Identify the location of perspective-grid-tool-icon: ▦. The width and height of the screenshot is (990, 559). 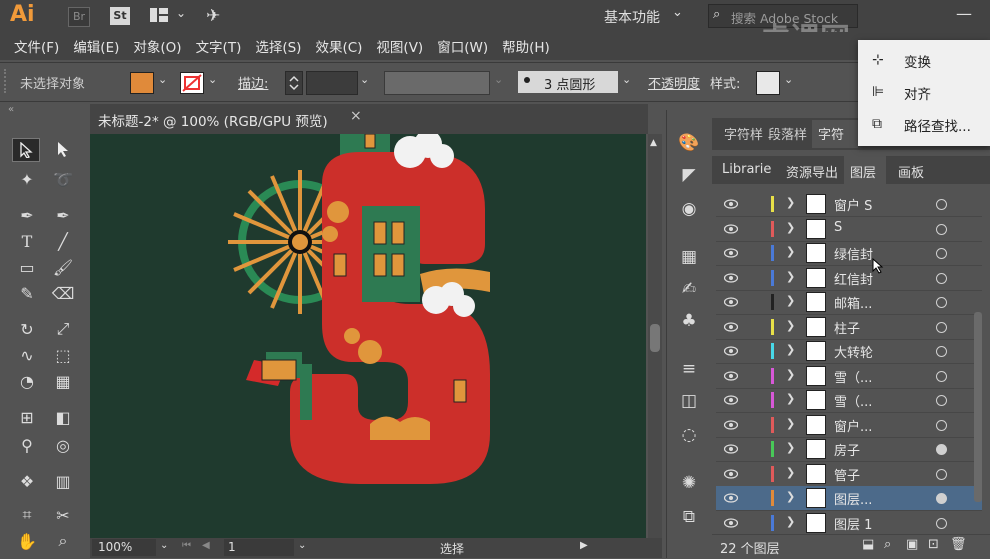
(63, 381).